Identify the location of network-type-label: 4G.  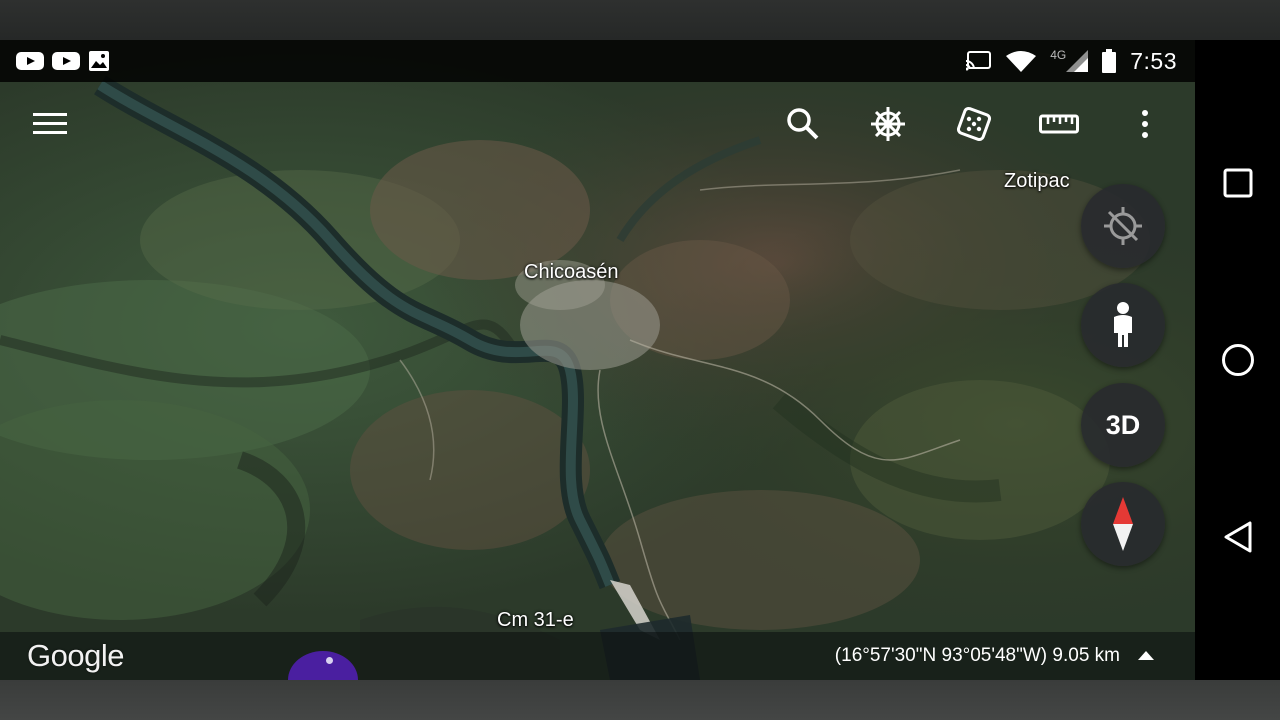
(1058, 55).